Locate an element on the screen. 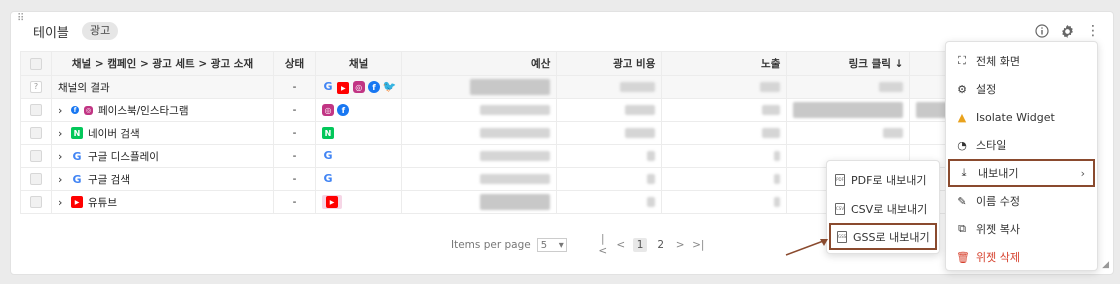  row-checkbox: ? is located at coordinates (36, 87).